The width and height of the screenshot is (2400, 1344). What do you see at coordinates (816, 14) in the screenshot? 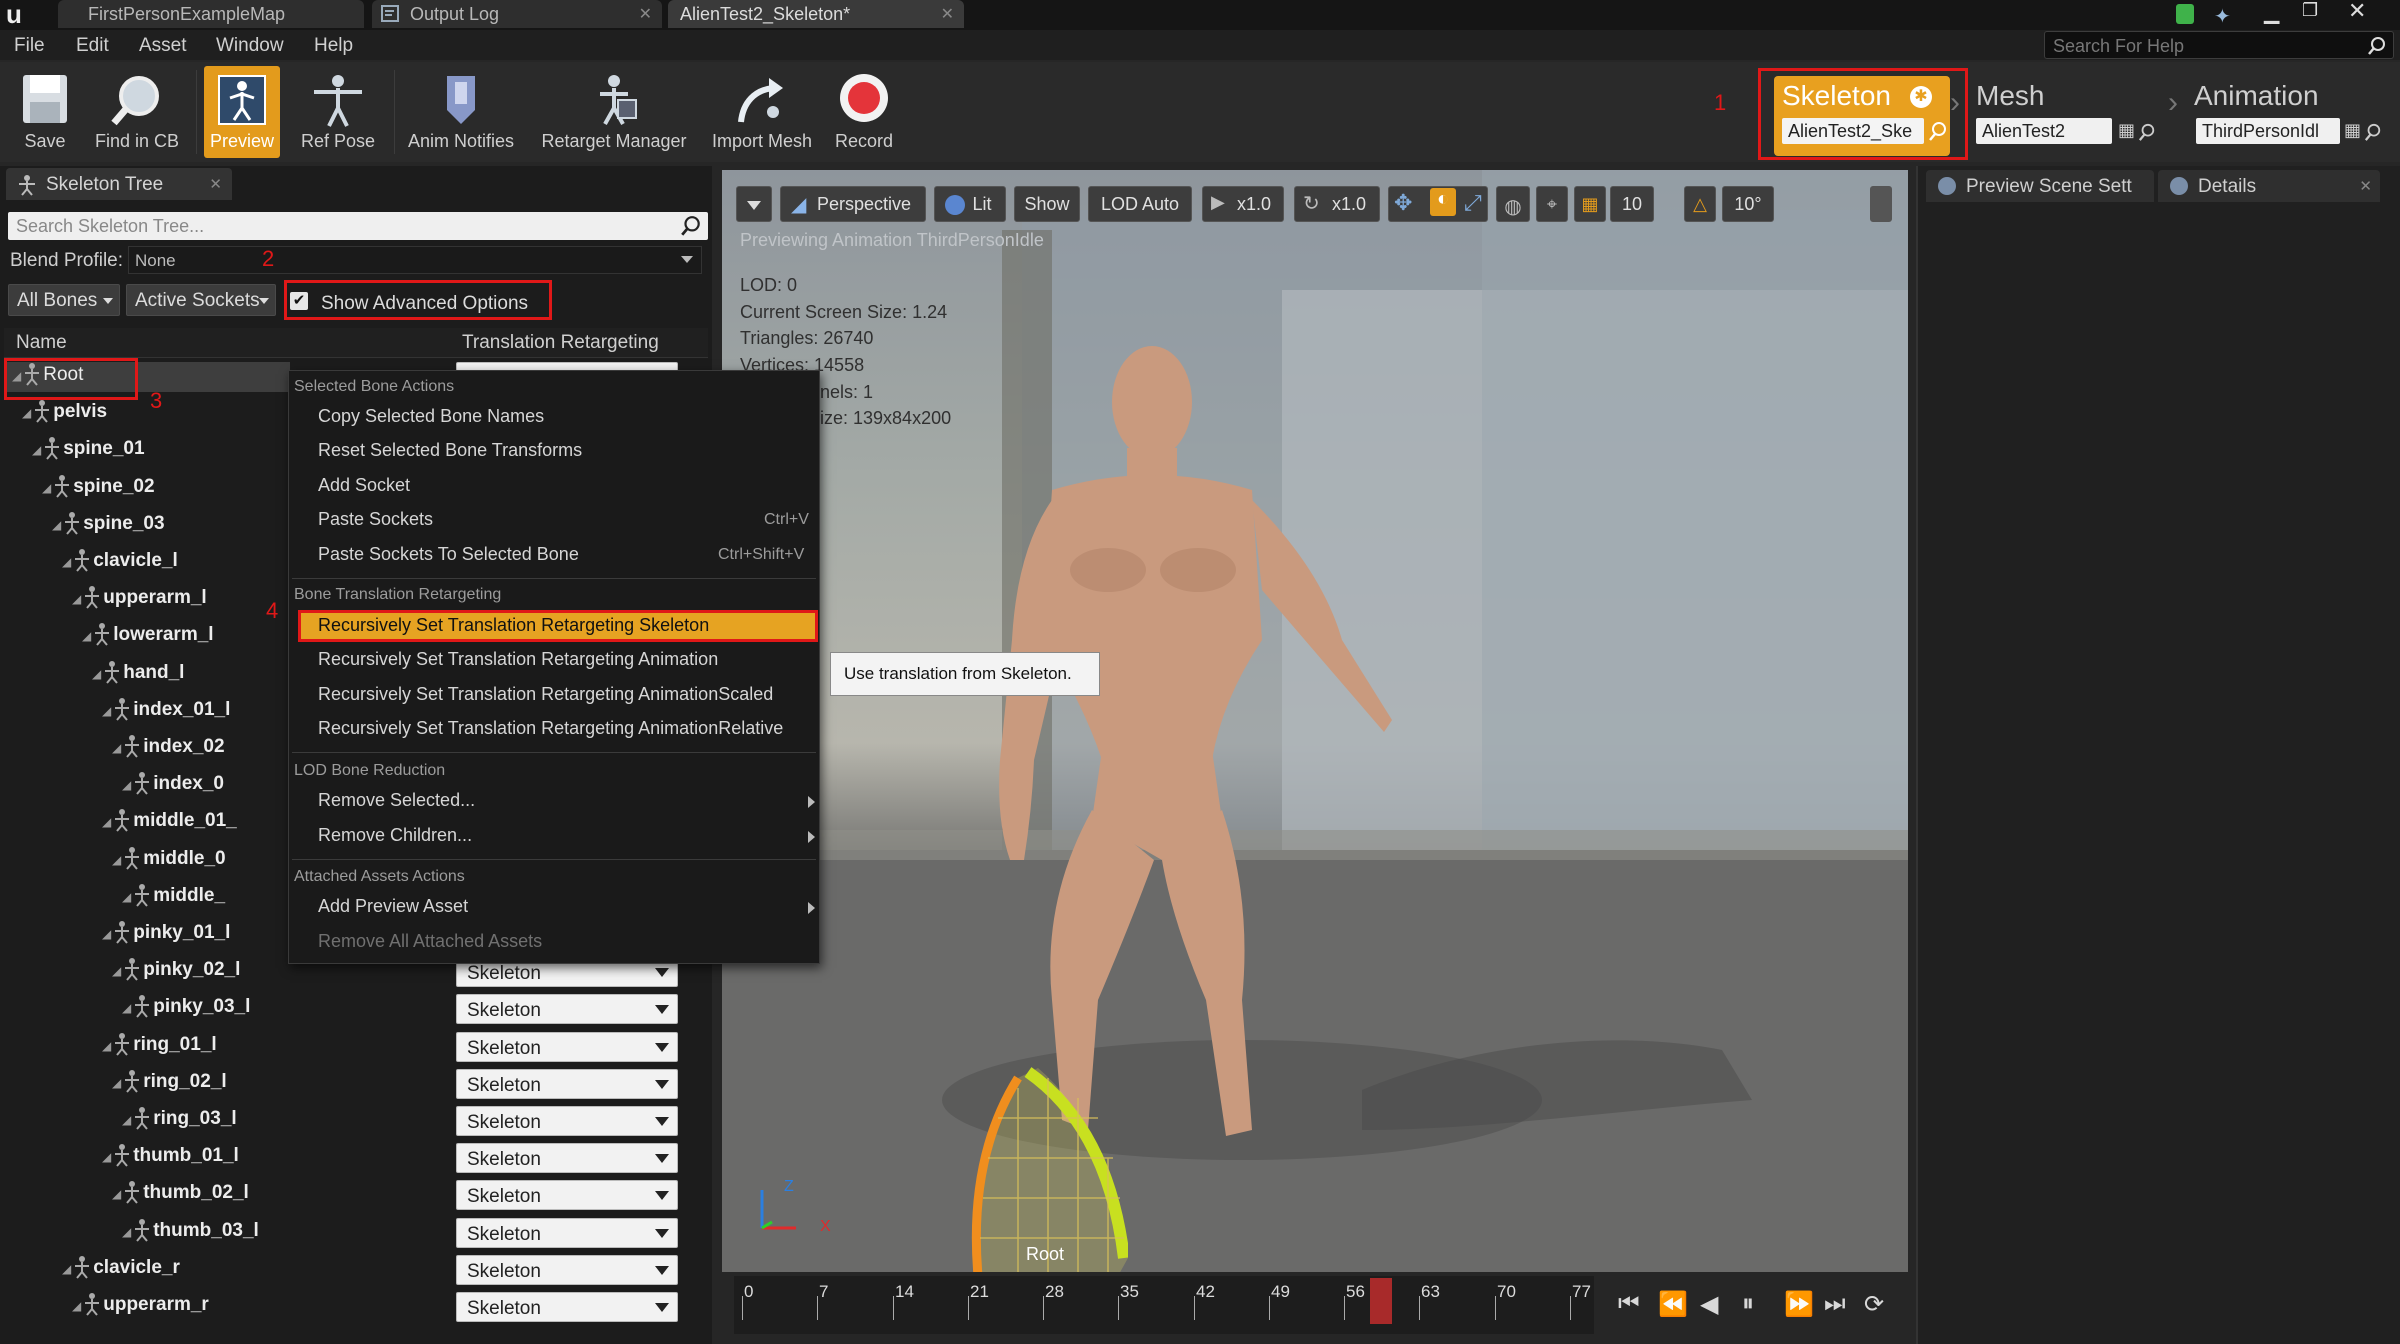
I see `tab-skeleton-editor: AlienTest2_Skeleton* ✕` at bounding box center [816, 14].